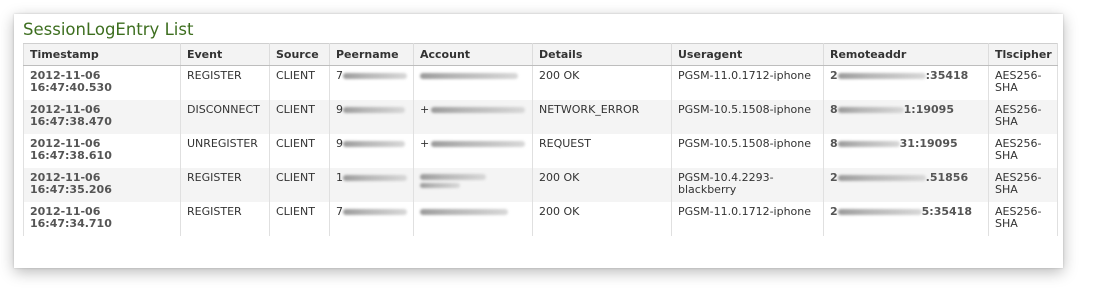 The image size is (1113, 291). What do you see at coordinates (946, 211) in the screenshot?
I see `remoteaddr-suffix: 5:35418` at bounding box center [946, 211].